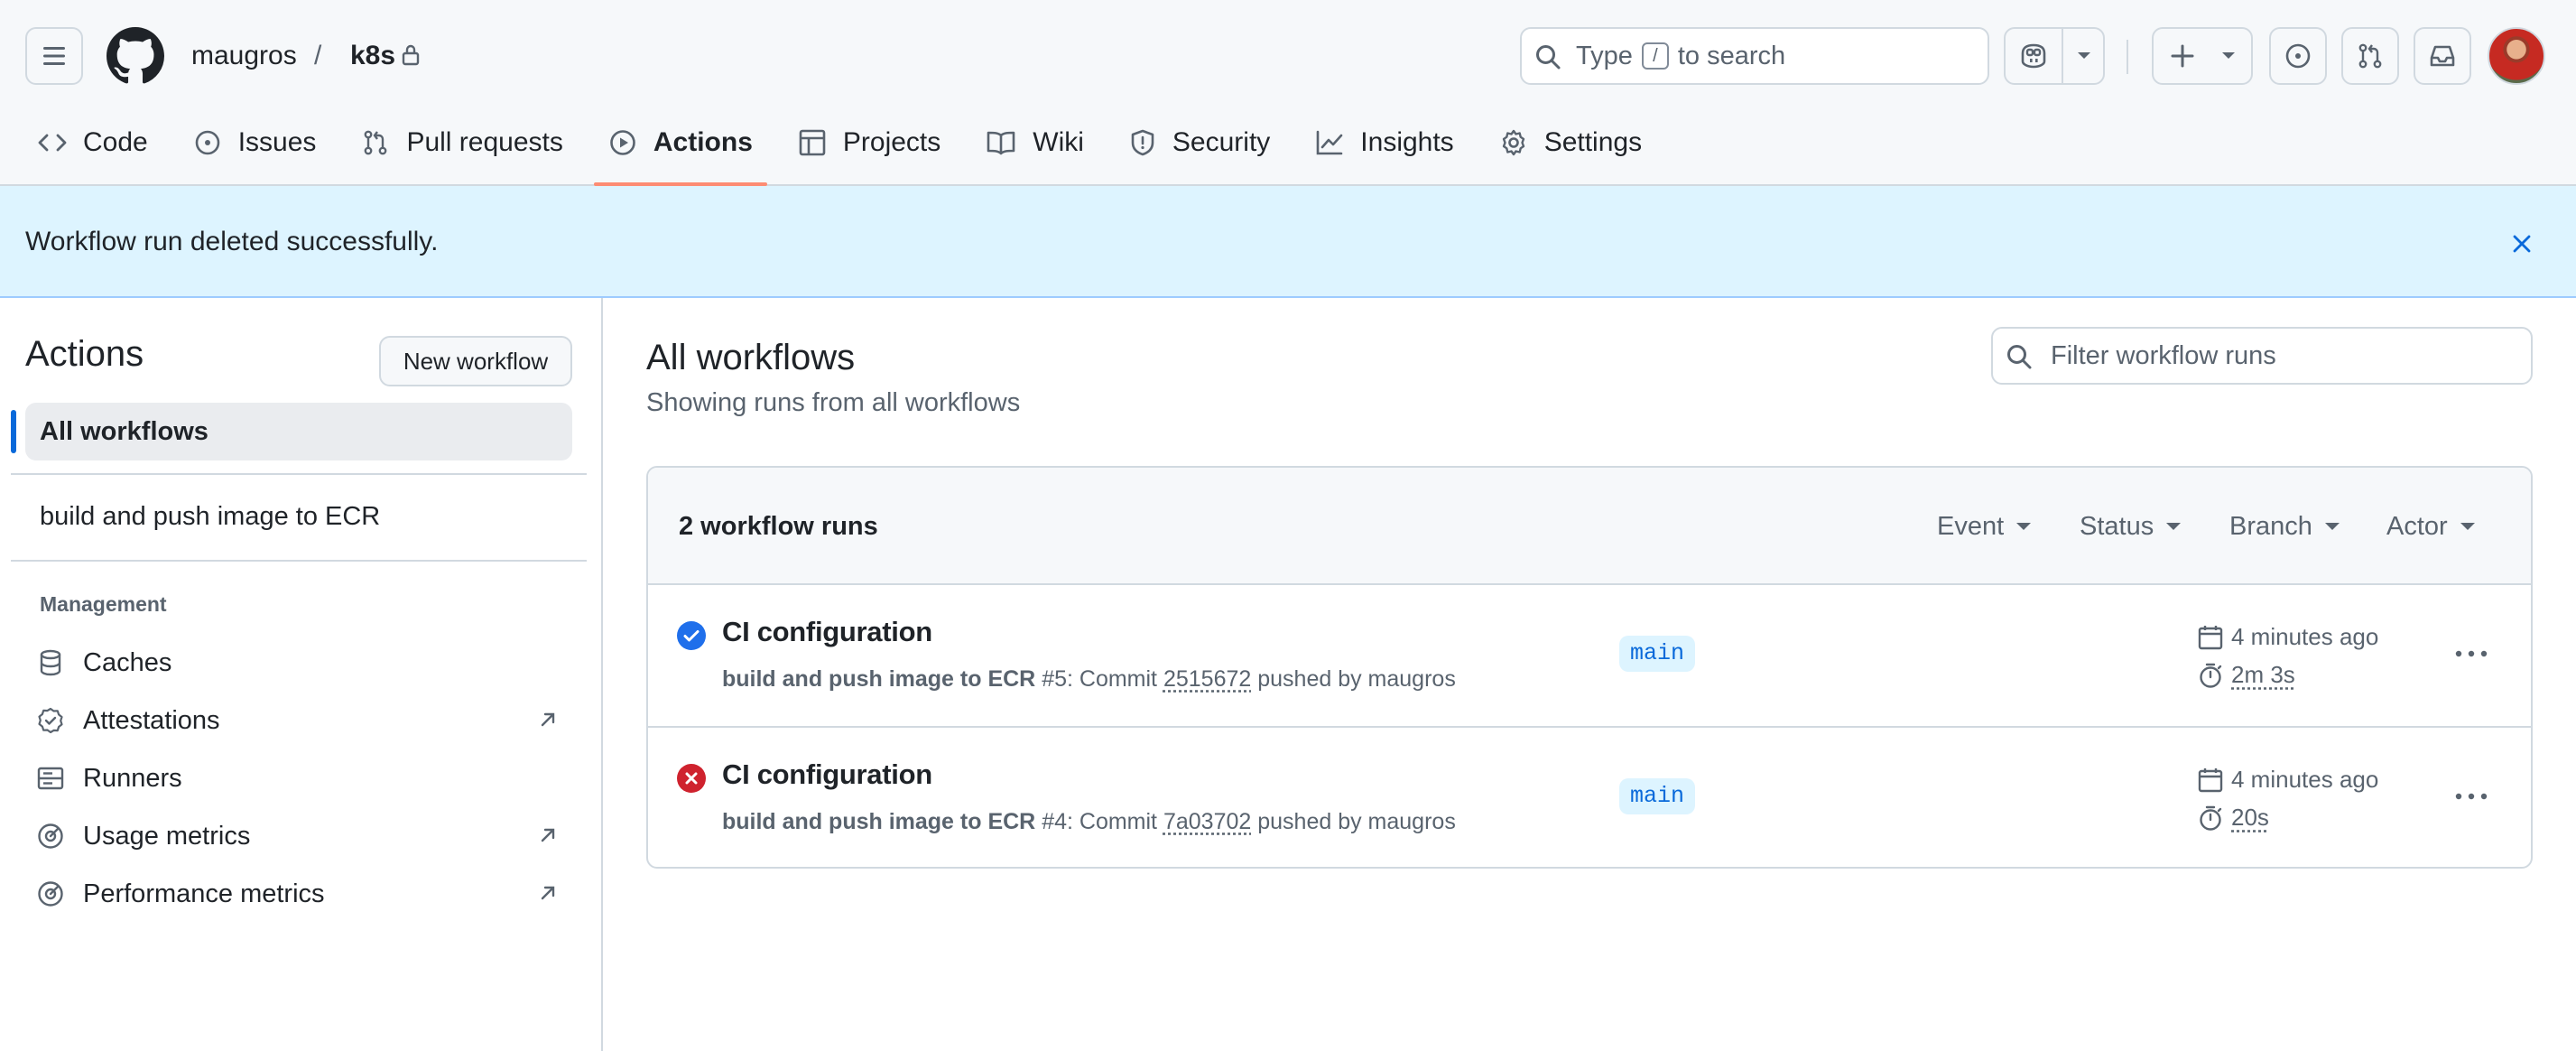 Image resolution: width=2576 pixels, height=1051 pixels. I want to click on inbox-icon, so click(2442, 56).